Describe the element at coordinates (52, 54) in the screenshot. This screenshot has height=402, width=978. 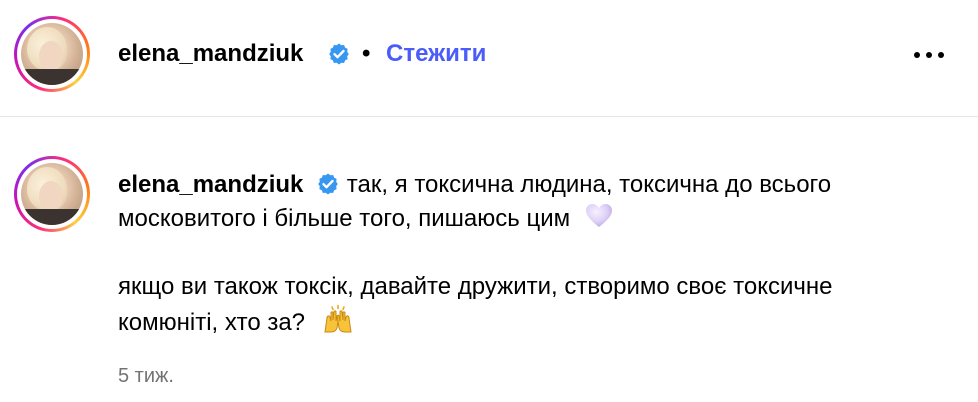
I see `avatar` at that location.